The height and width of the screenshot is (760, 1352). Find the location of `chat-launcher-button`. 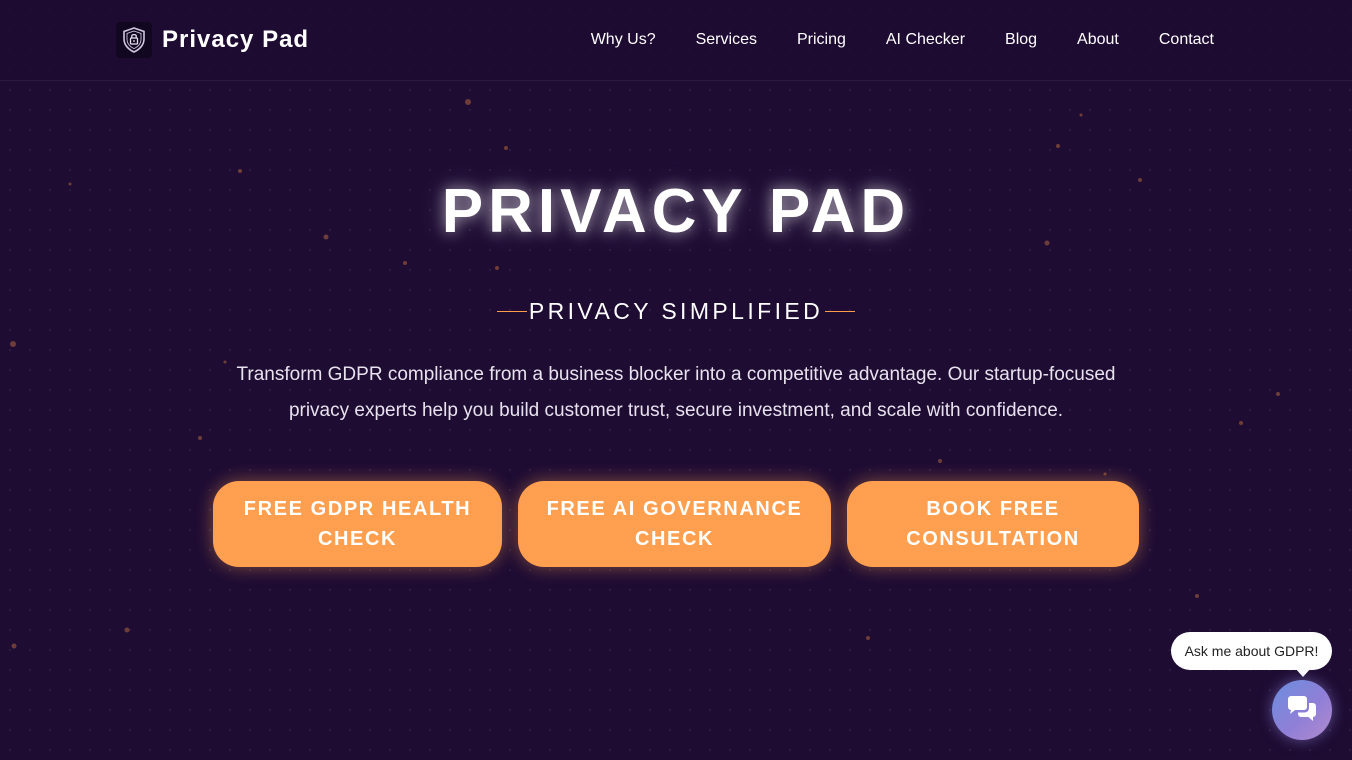

chat-launcher-button is located at coordinates (1302, 710).